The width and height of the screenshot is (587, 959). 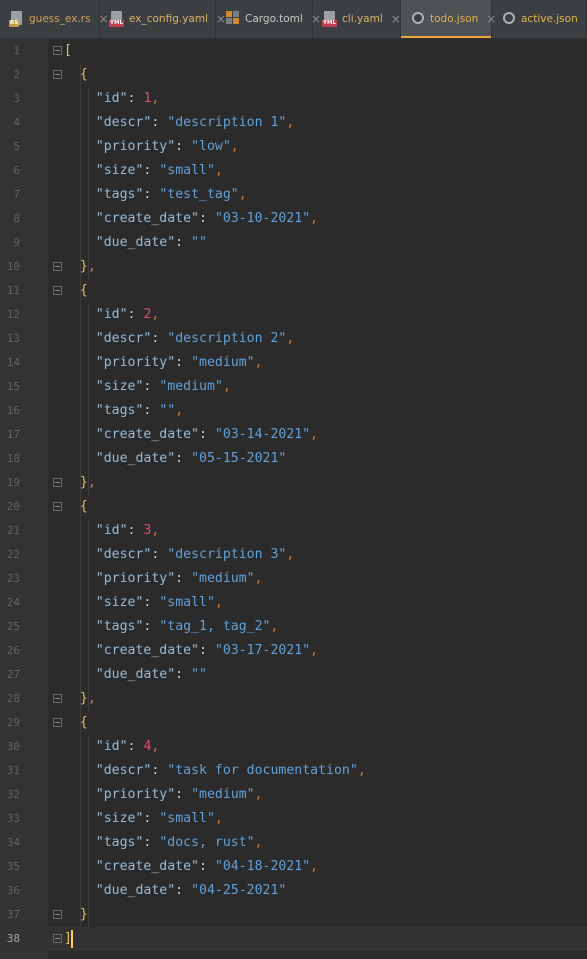 I want to click on line-number: 19, so click(x=13, y=482).